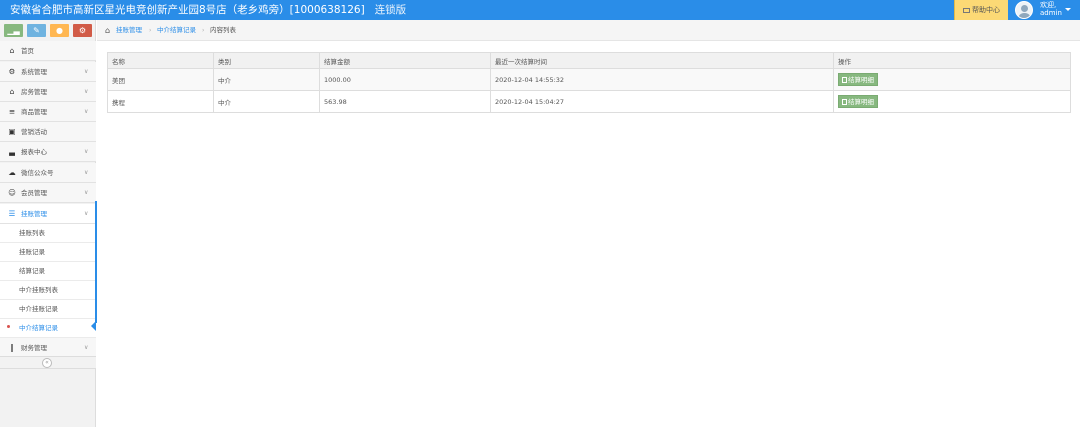 This screenshot has height=427, width=1080. What do you see at coordinates (32, 271) in the screenshot?
I see `sub-item-label: 结算记录` at bounding box center [32, 271].